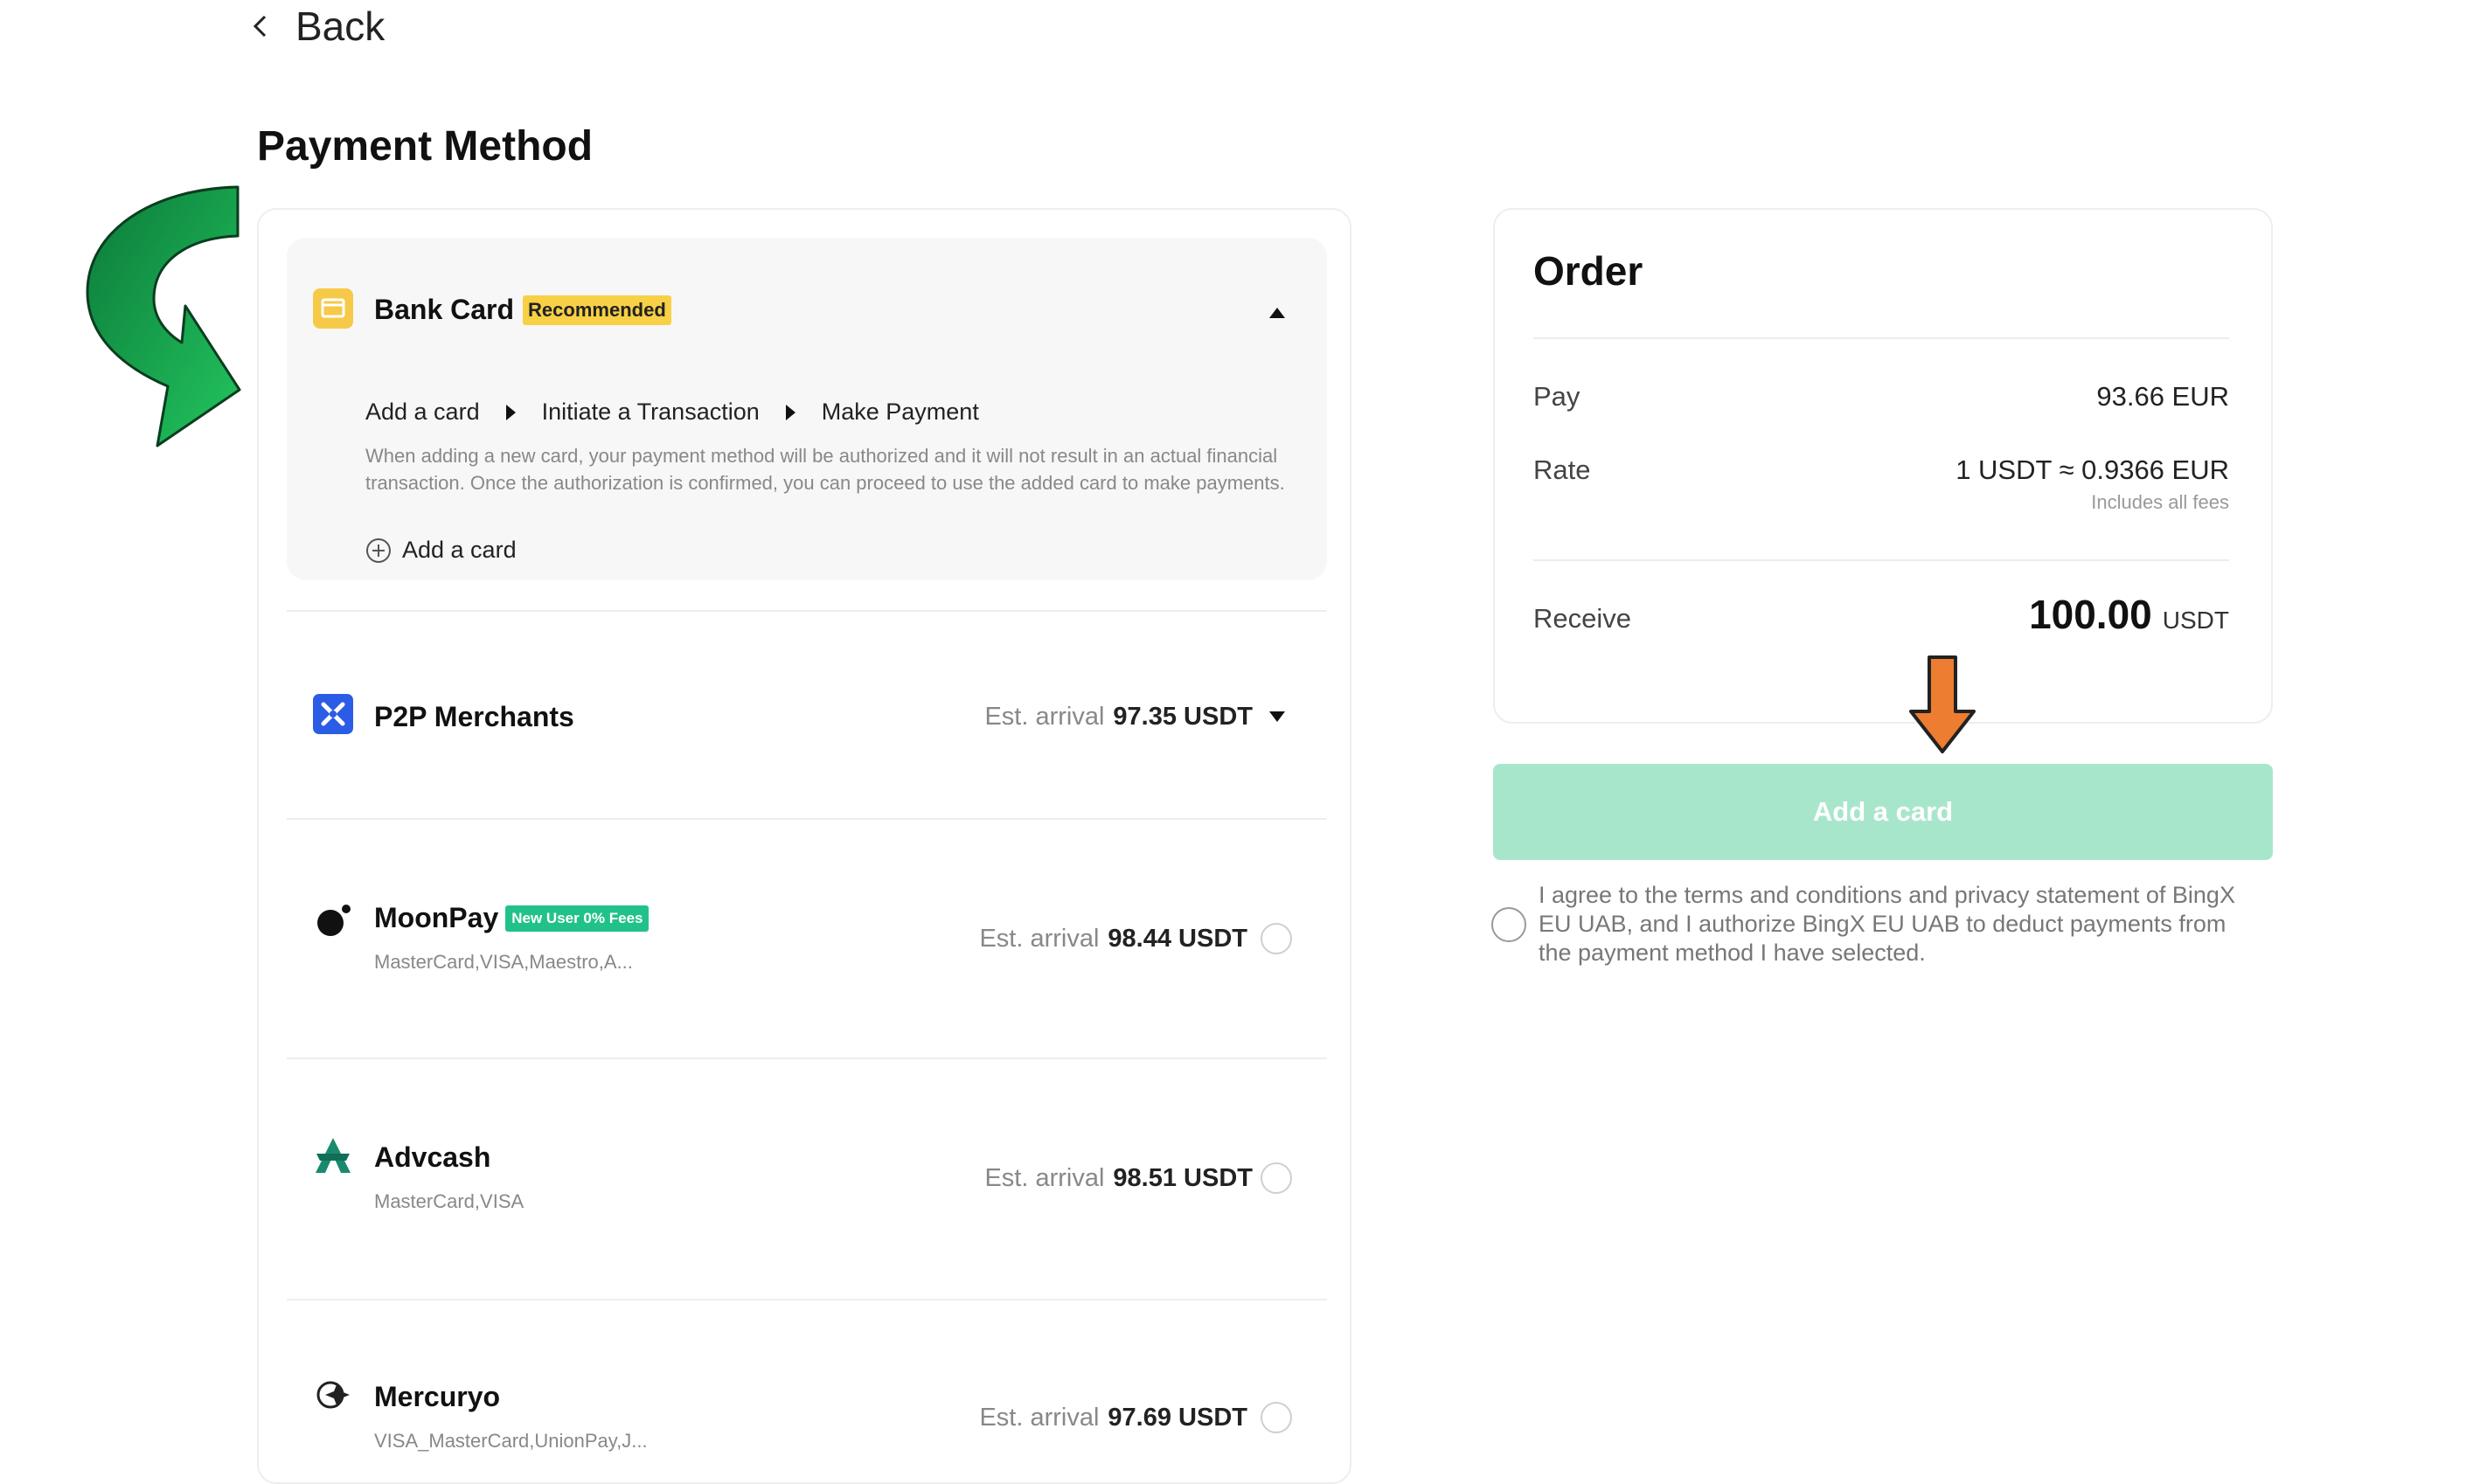 This screenshot has height=1484, width=2487. Describe the element at coordinates (333, 1156) in the screenshot. I see `advcash-icon` at that location.